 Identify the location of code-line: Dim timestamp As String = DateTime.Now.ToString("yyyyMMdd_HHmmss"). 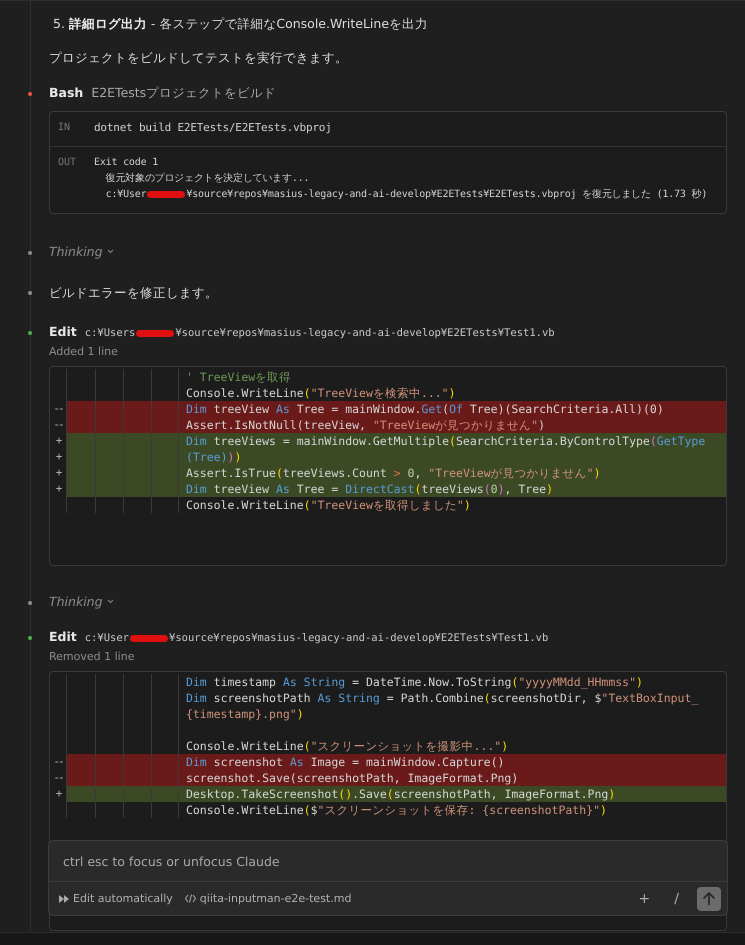
(452, 682).